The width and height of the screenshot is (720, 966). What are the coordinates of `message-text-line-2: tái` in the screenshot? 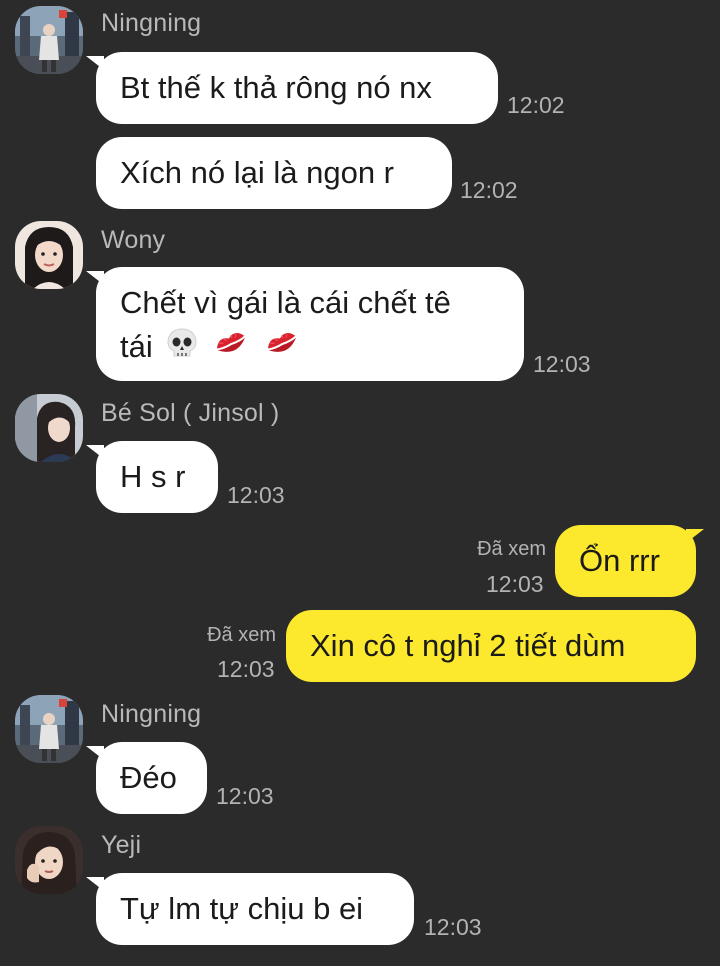 It's located at (310, 348).